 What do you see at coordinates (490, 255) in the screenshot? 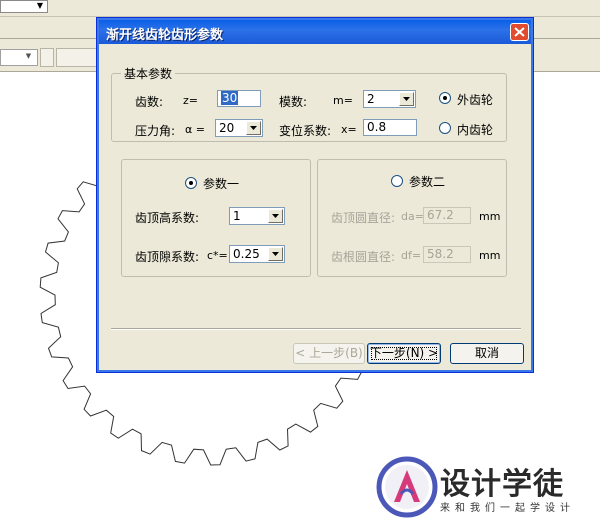
I see `root-diameter-unit: mm` at bounding box center [490, 255].